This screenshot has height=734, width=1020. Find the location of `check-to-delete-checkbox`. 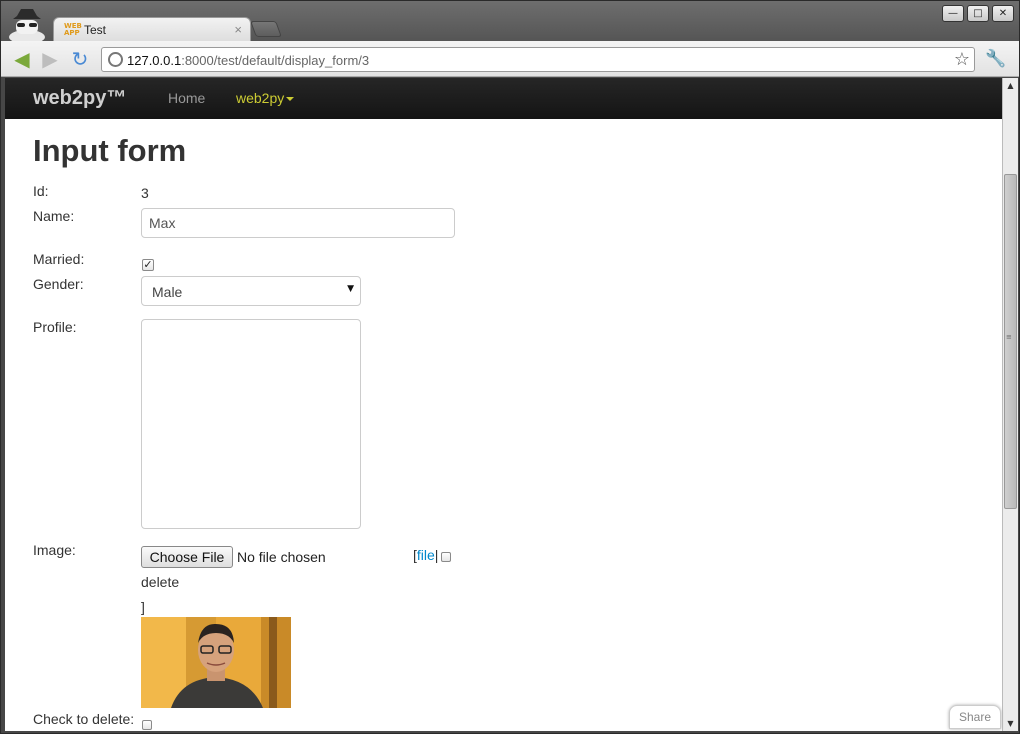

check-to-delete-checkbox is located at coordinates (147, 725).